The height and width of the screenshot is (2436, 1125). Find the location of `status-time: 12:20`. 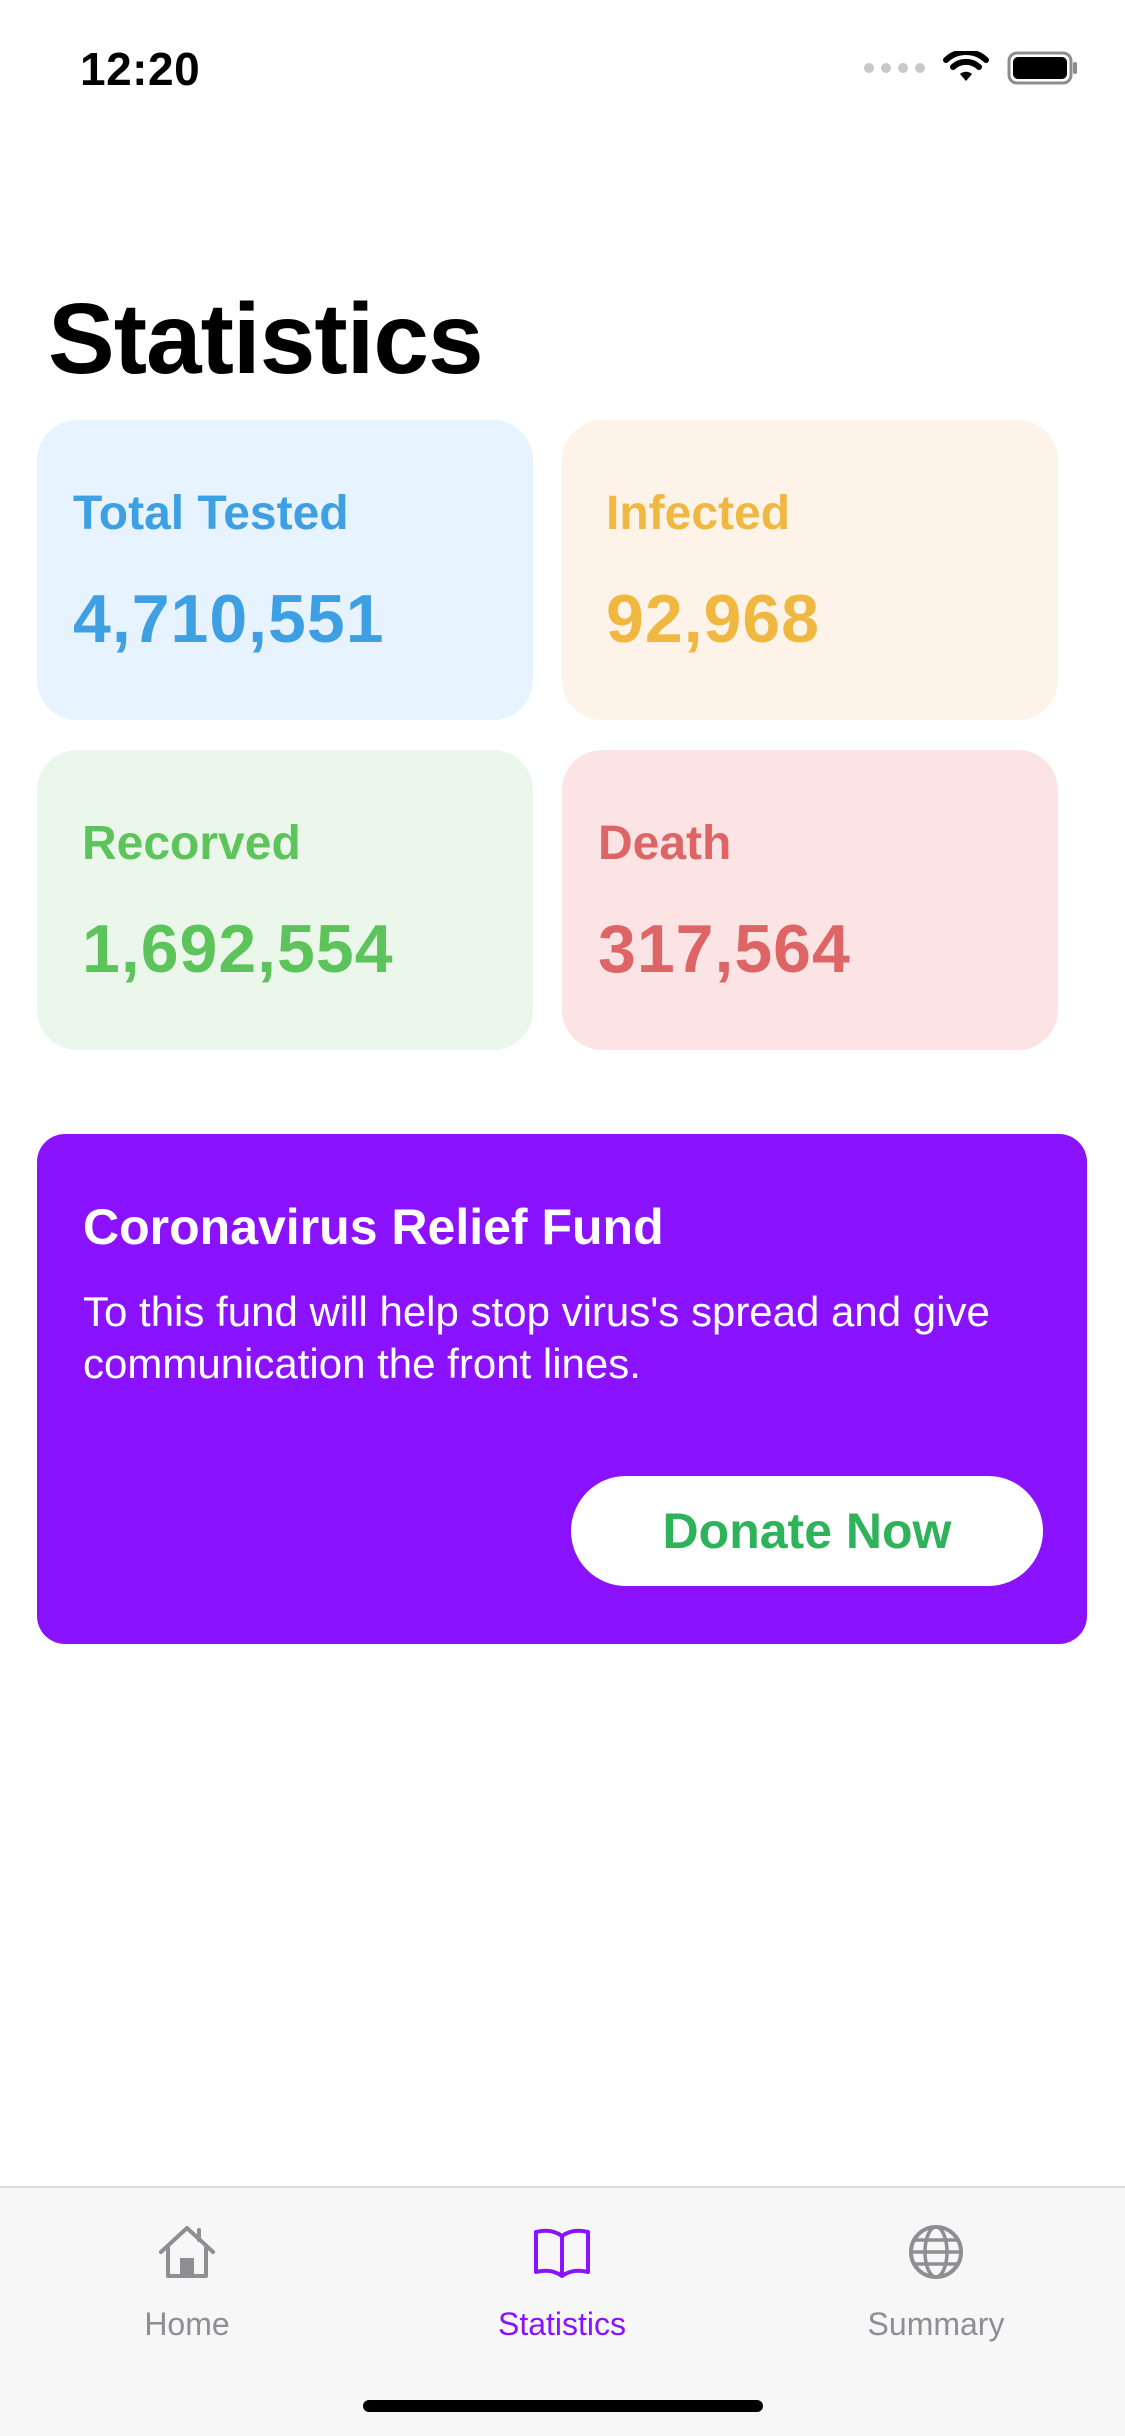

status-time: 12:20 is located at coordinates (140, 69).